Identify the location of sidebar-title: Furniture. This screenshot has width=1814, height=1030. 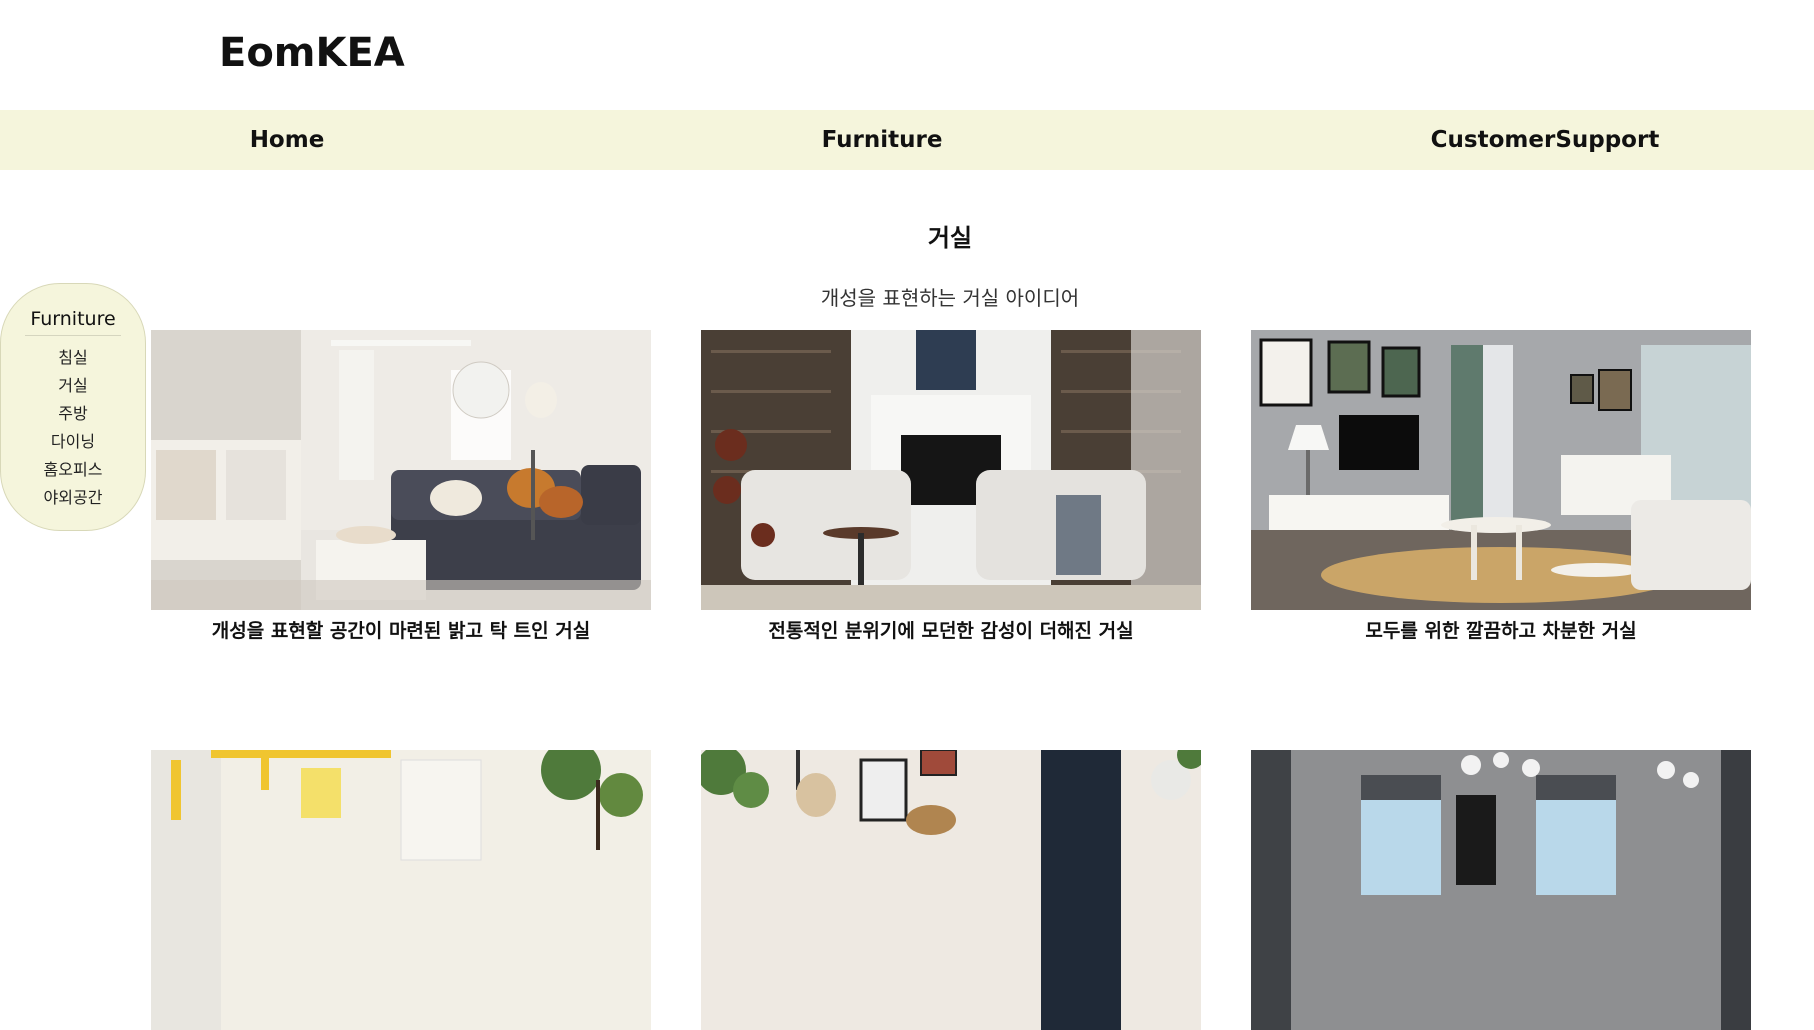
(73, 322).